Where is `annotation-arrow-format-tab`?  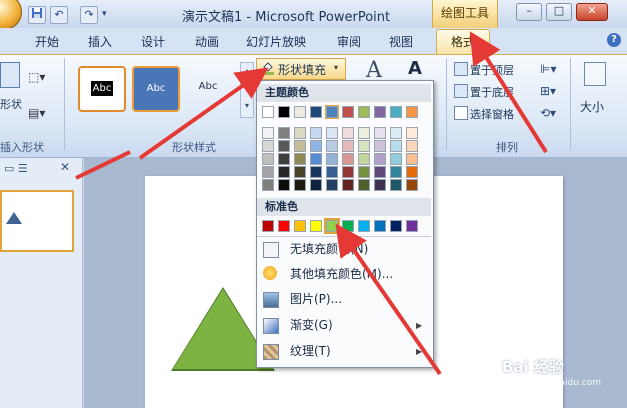
annotation-arrow-format-tab is located at coordinates (508, 92).